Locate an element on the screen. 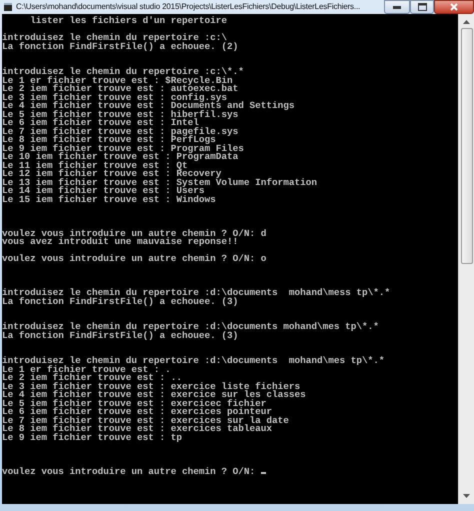  console-line: Le 4 iem fichier trouve est : Documents and Settings is located at coordinates (148, 106).